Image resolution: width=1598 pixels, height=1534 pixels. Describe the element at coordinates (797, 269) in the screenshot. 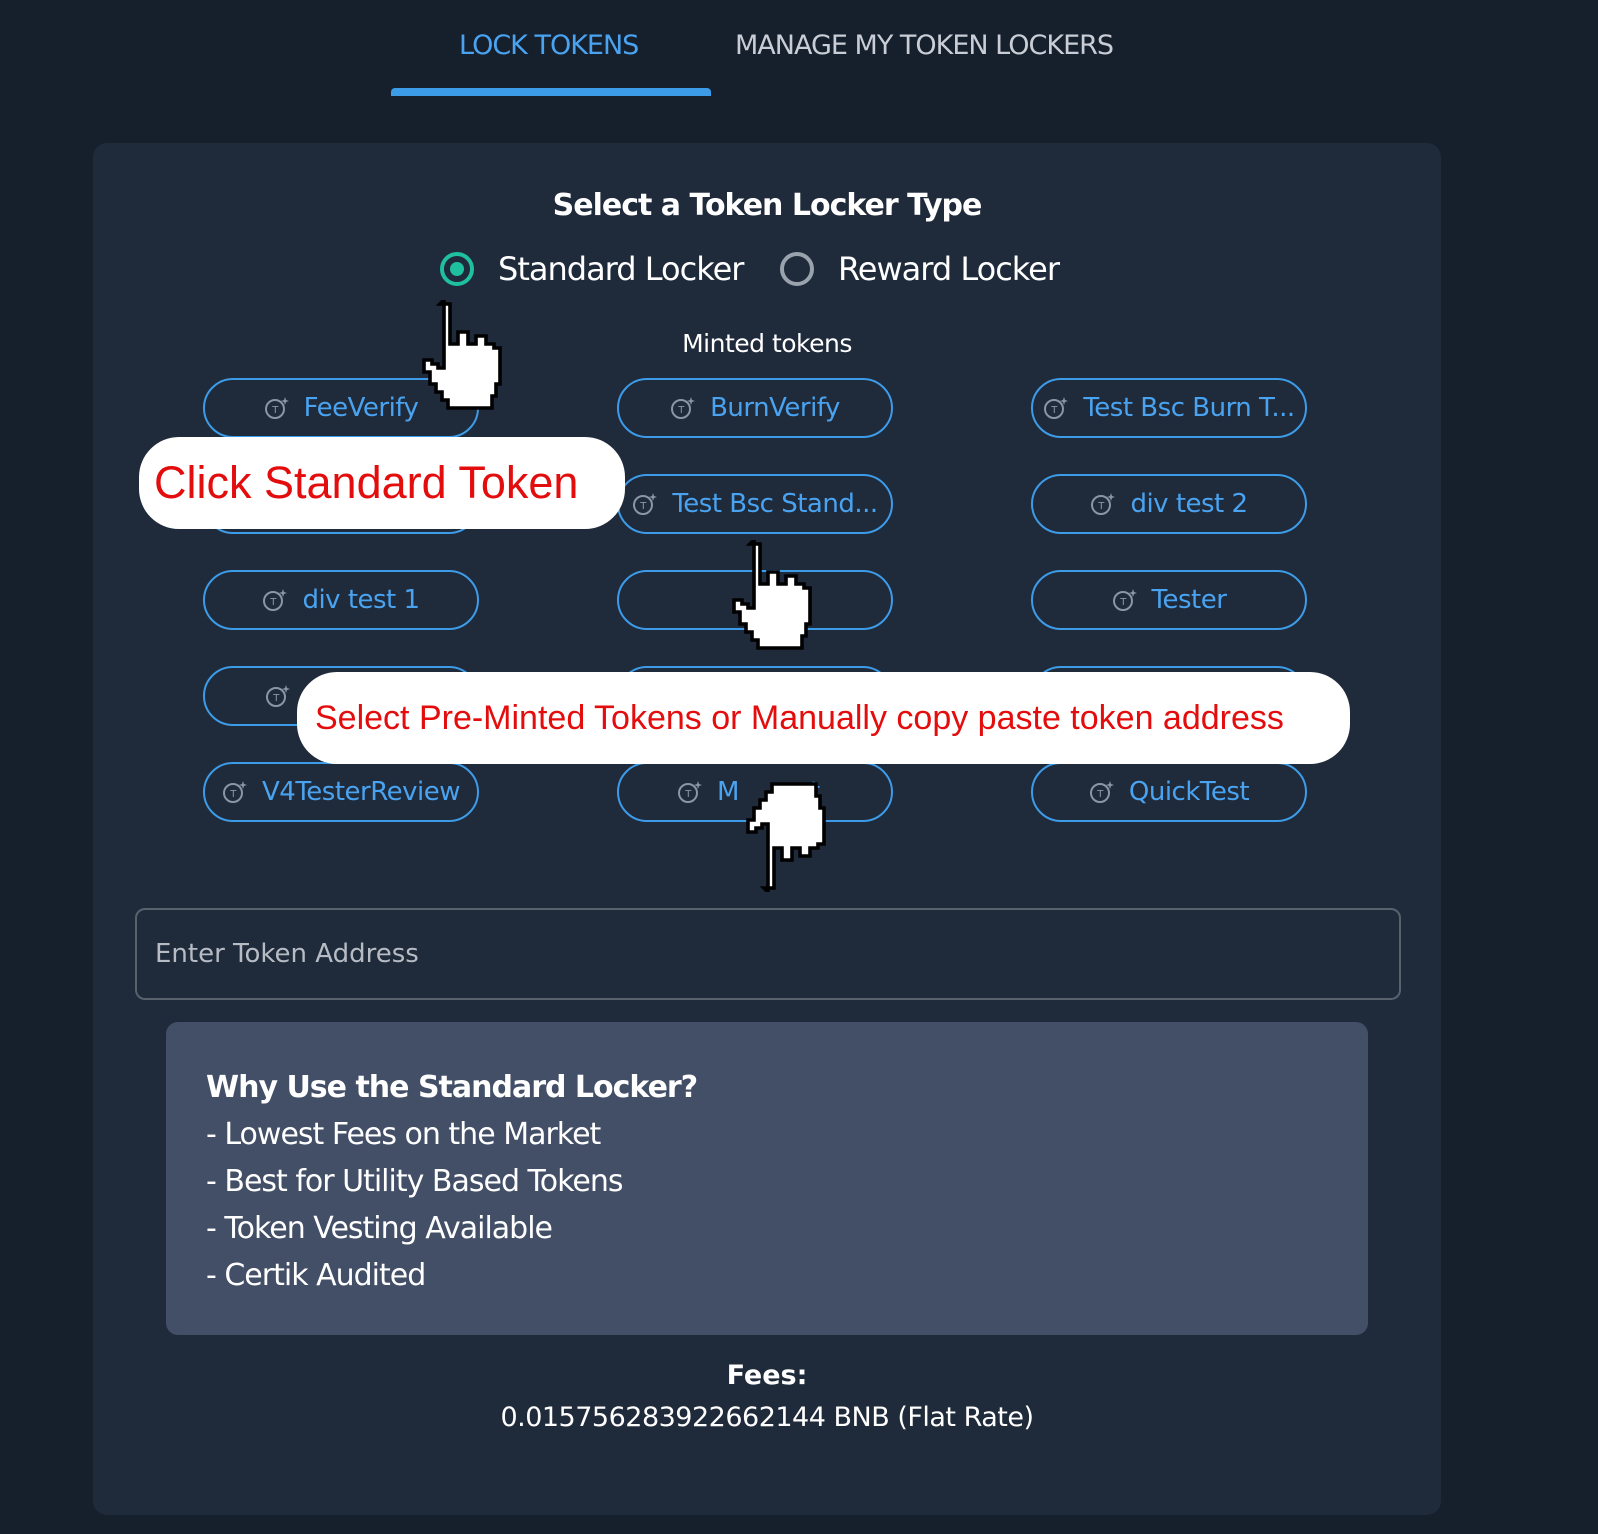

I see `radio-unselected-icon` at that location.